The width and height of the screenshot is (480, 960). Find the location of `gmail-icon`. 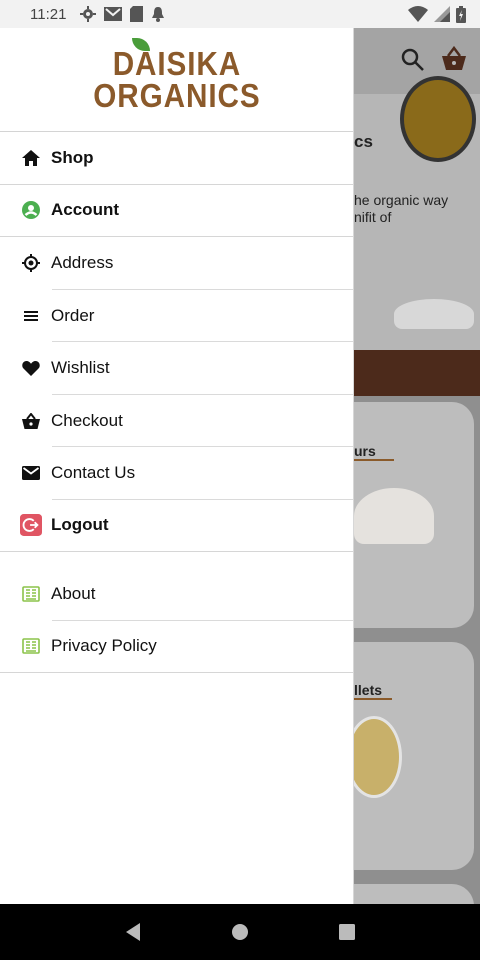

gmail-icon is located at coordinates (113, 14).